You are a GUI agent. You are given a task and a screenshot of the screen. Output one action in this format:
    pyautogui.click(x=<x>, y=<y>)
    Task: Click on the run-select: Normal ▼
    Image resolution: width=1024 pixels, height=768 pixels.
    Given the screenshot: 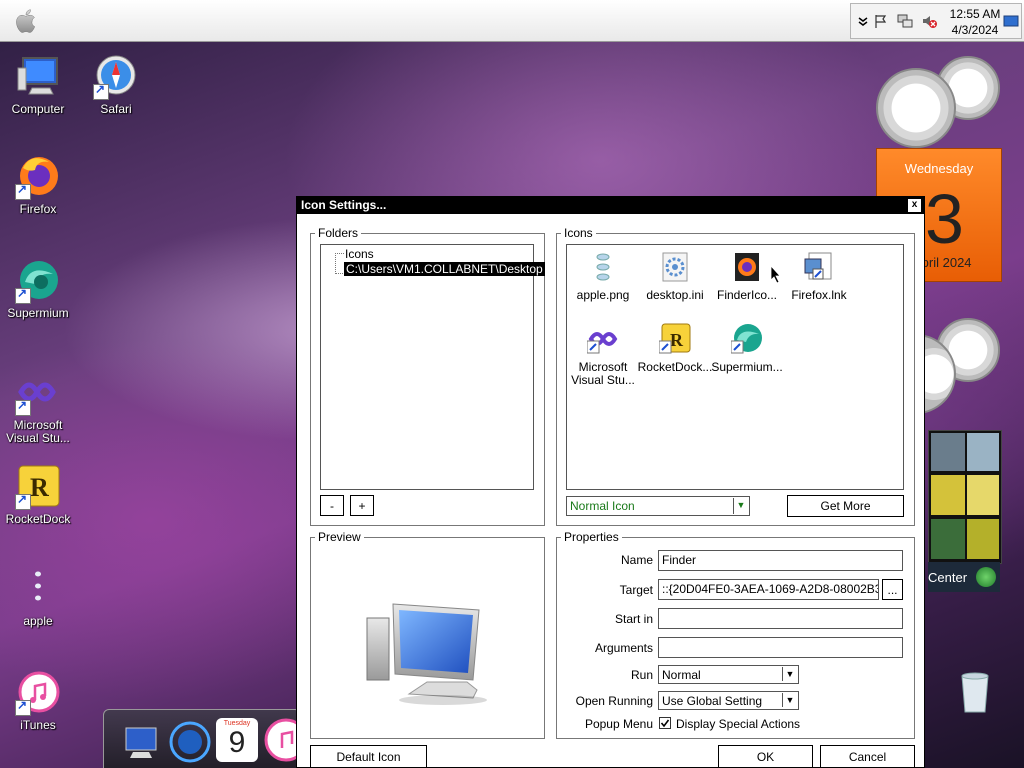 What is the action you would take?
    pyautogui.click(x=728, y=674)
    